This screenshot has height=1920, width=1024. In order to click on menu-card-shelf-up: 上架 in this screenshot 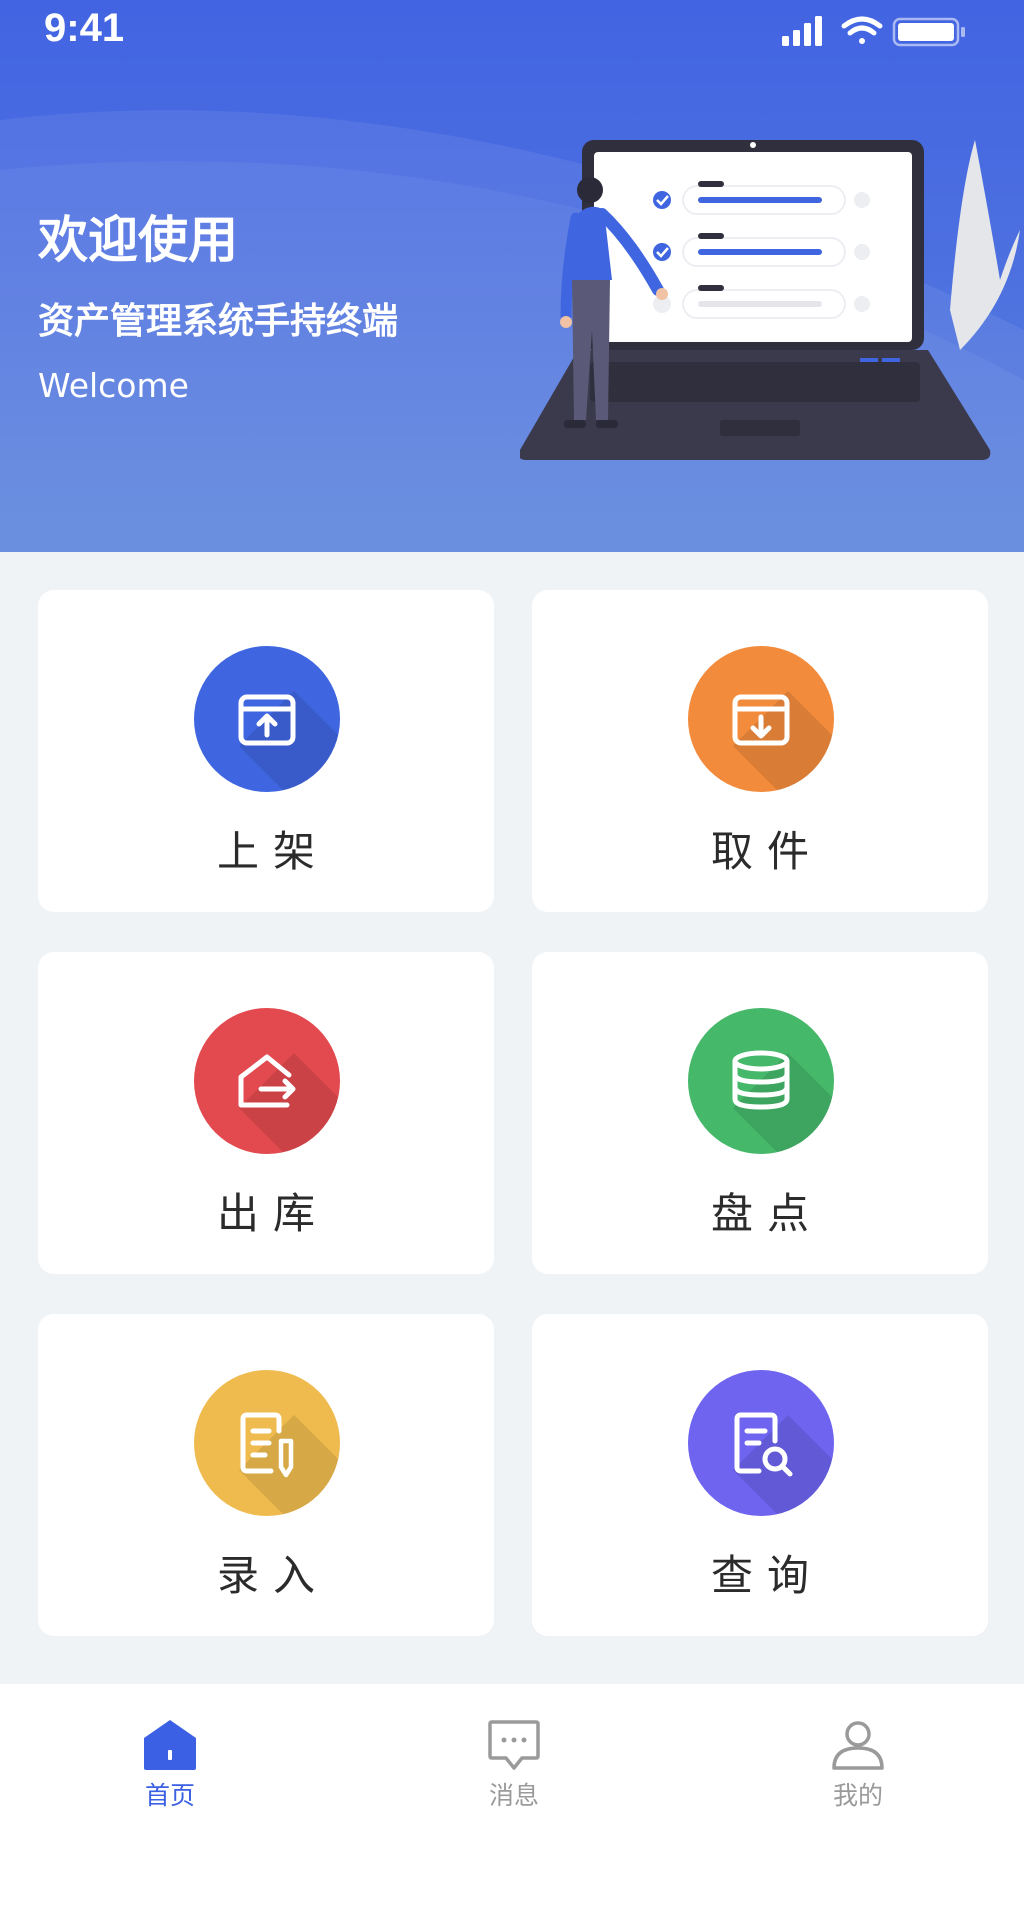, I will do `click(266, 751)`.